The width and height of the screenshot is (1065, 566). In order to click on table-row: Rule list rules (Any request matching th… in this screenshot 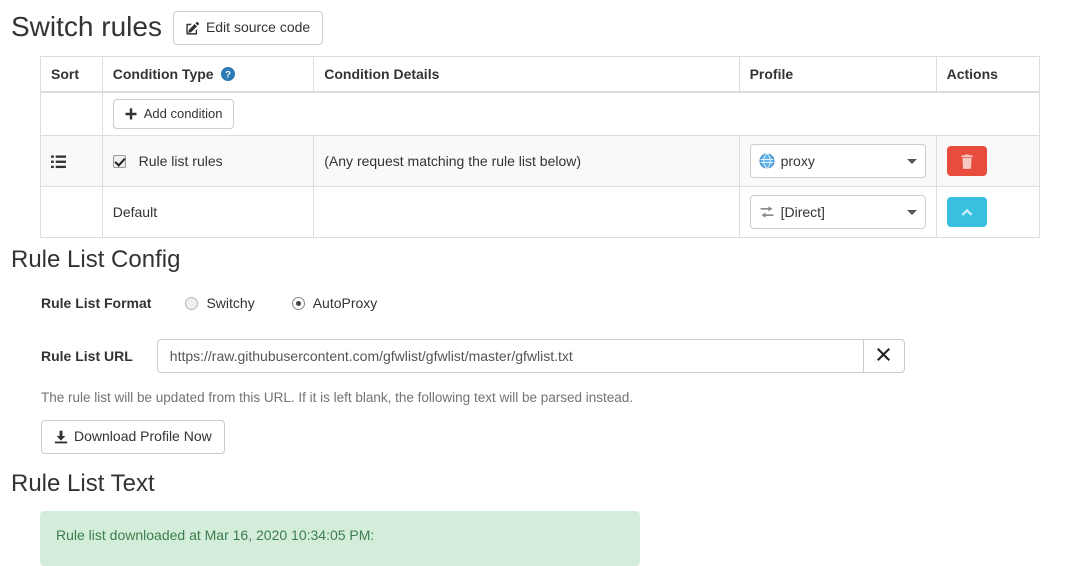, I will do `click(540, 161)`.